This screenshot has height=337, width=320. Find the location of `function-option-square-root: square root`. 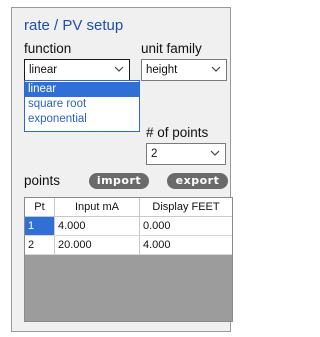

function-option-square-root: square root is located at coordinates (82, 104).